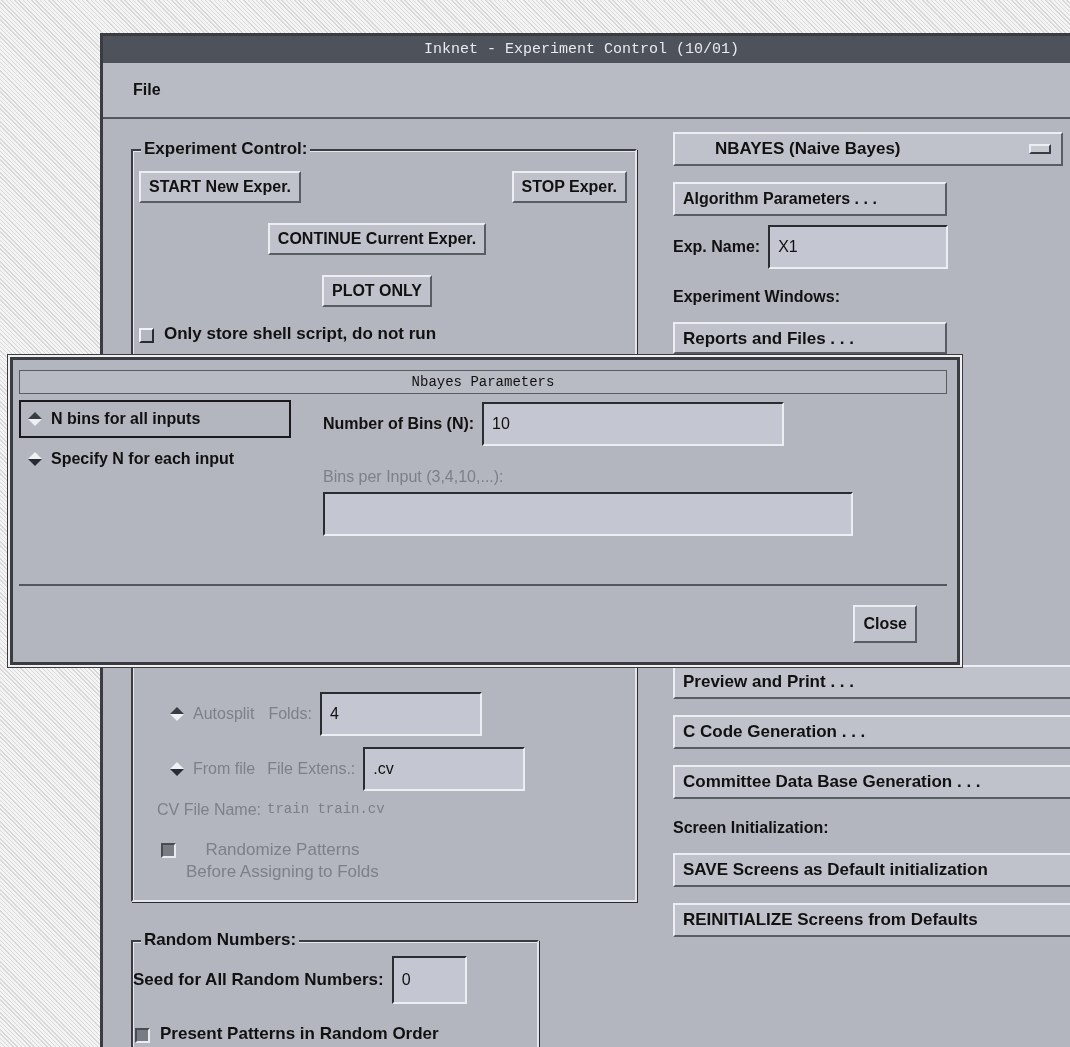 The height and width of the screenshot is (1047, 1070). Describe the element at coordinates (885, 624) in the screenshot. I see `close-button: Close` at that location.